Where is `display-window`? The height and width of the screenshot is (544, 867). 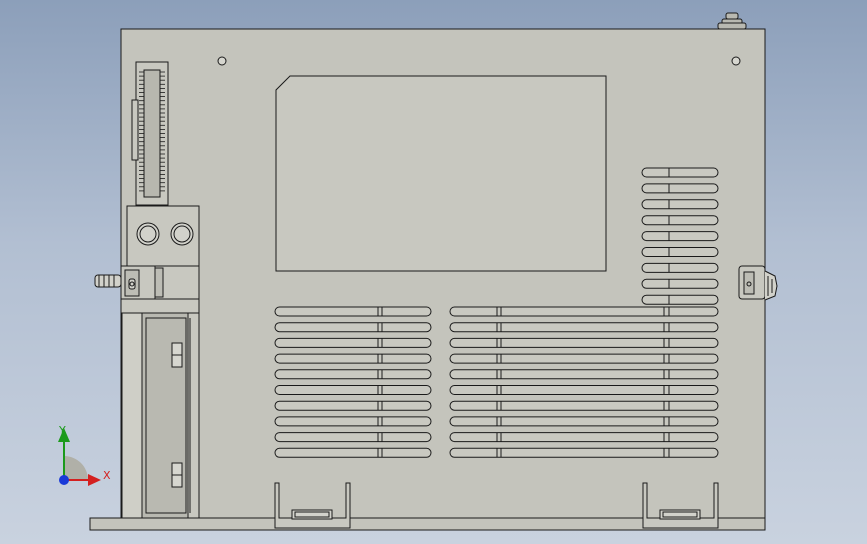
display-window is located at coordinates (441, 173).